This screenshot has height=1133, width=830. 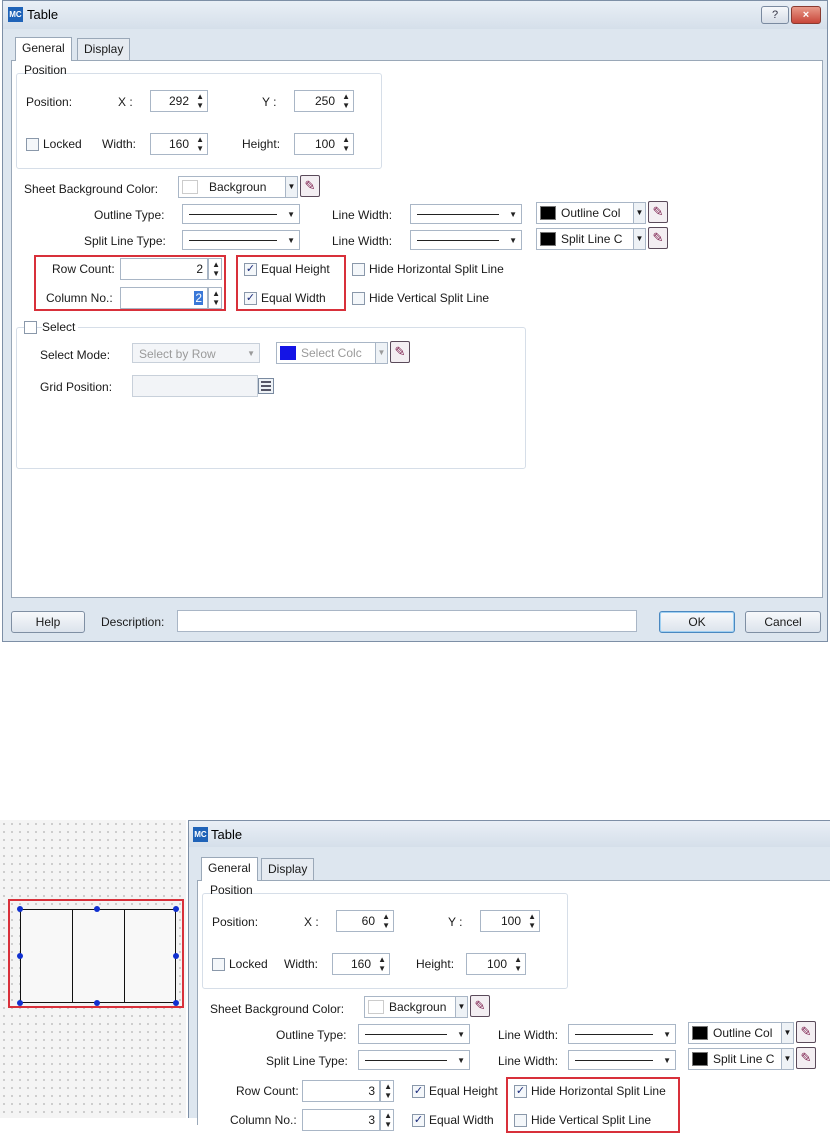 I want to click on y-spinbox: 250 ▲ ▼, so click(x=324, y=101).